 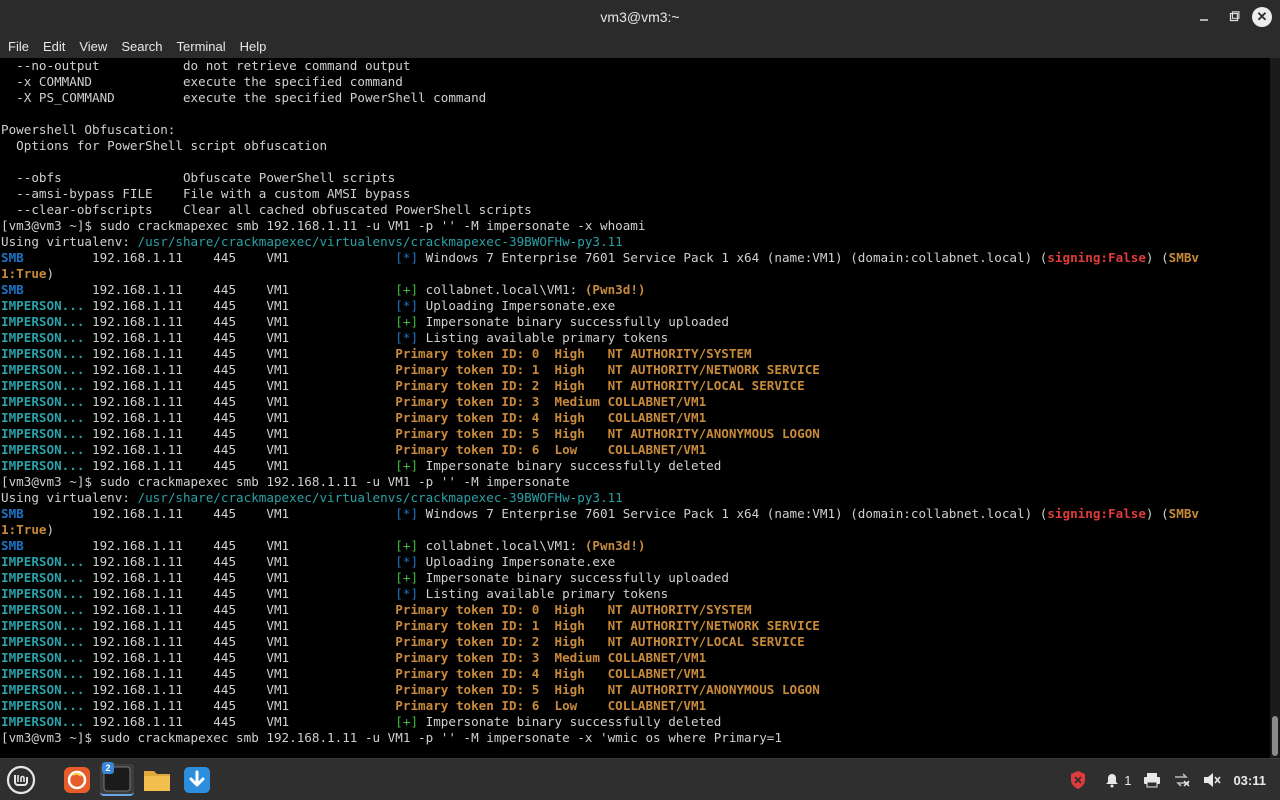 I want to click on terminal-taskbar-button: 2, so click(x=117, y=779).